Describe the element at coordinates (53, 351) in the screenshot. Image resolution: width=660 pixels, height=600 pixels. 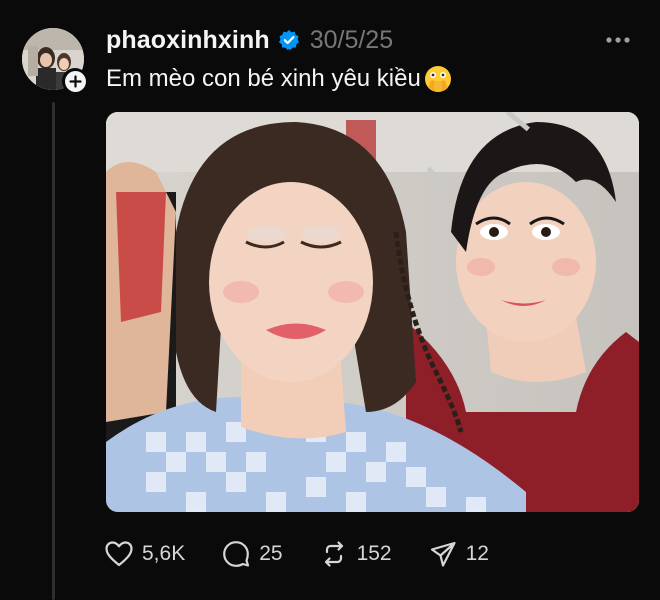
I see `thread-line` at that location.